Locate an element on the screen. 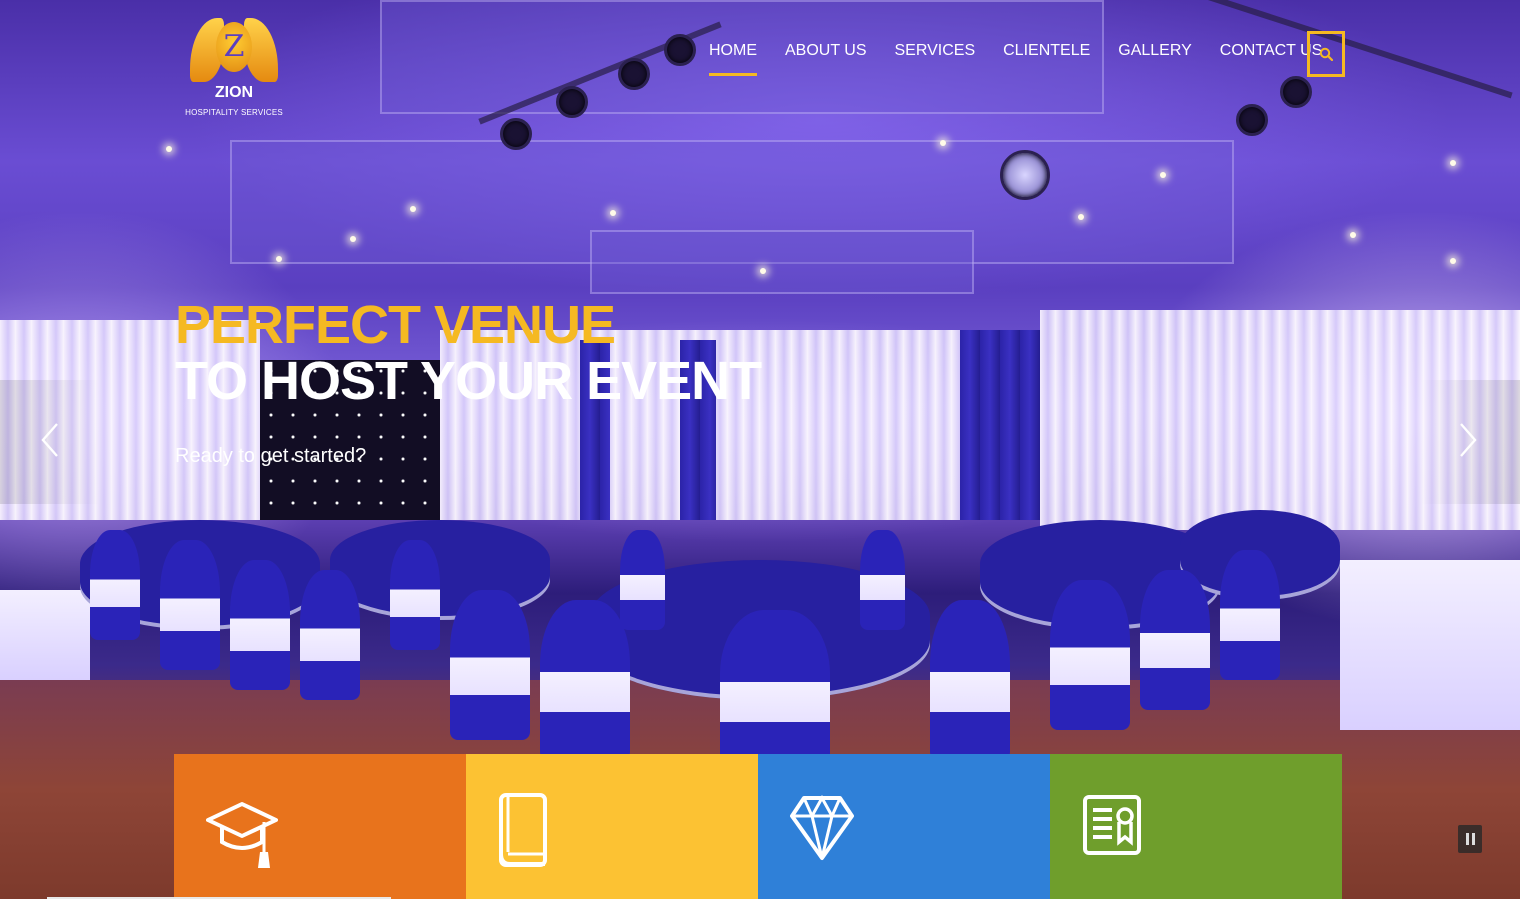  feature-box-book is located at coordinates (612, 826).